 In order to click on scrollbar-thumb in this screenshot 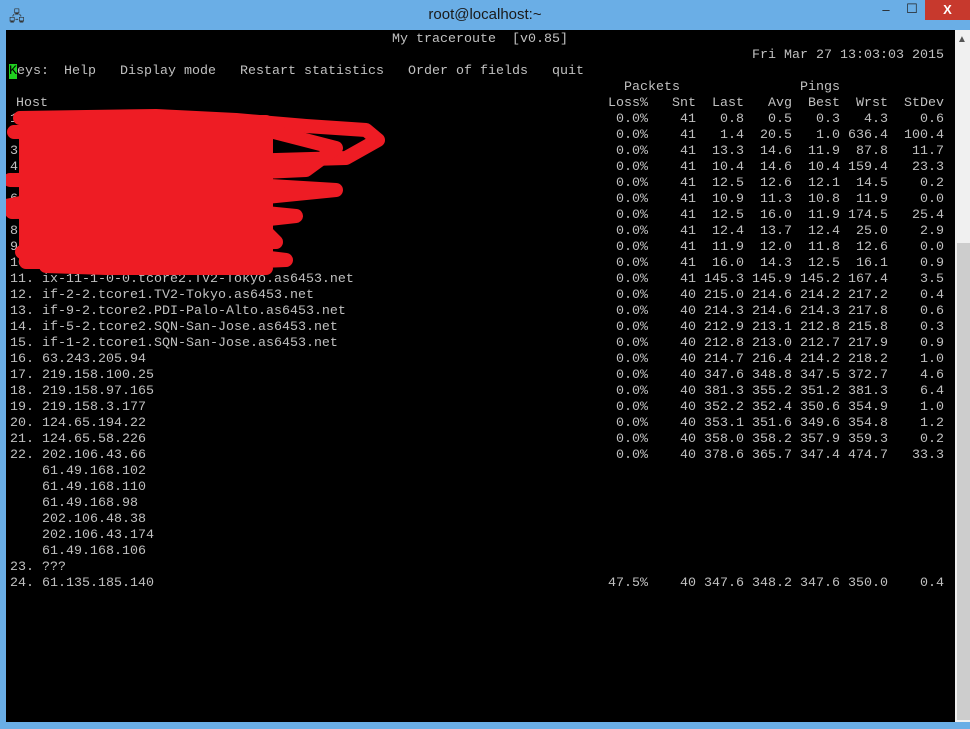, I will do `click(963, 481)`.